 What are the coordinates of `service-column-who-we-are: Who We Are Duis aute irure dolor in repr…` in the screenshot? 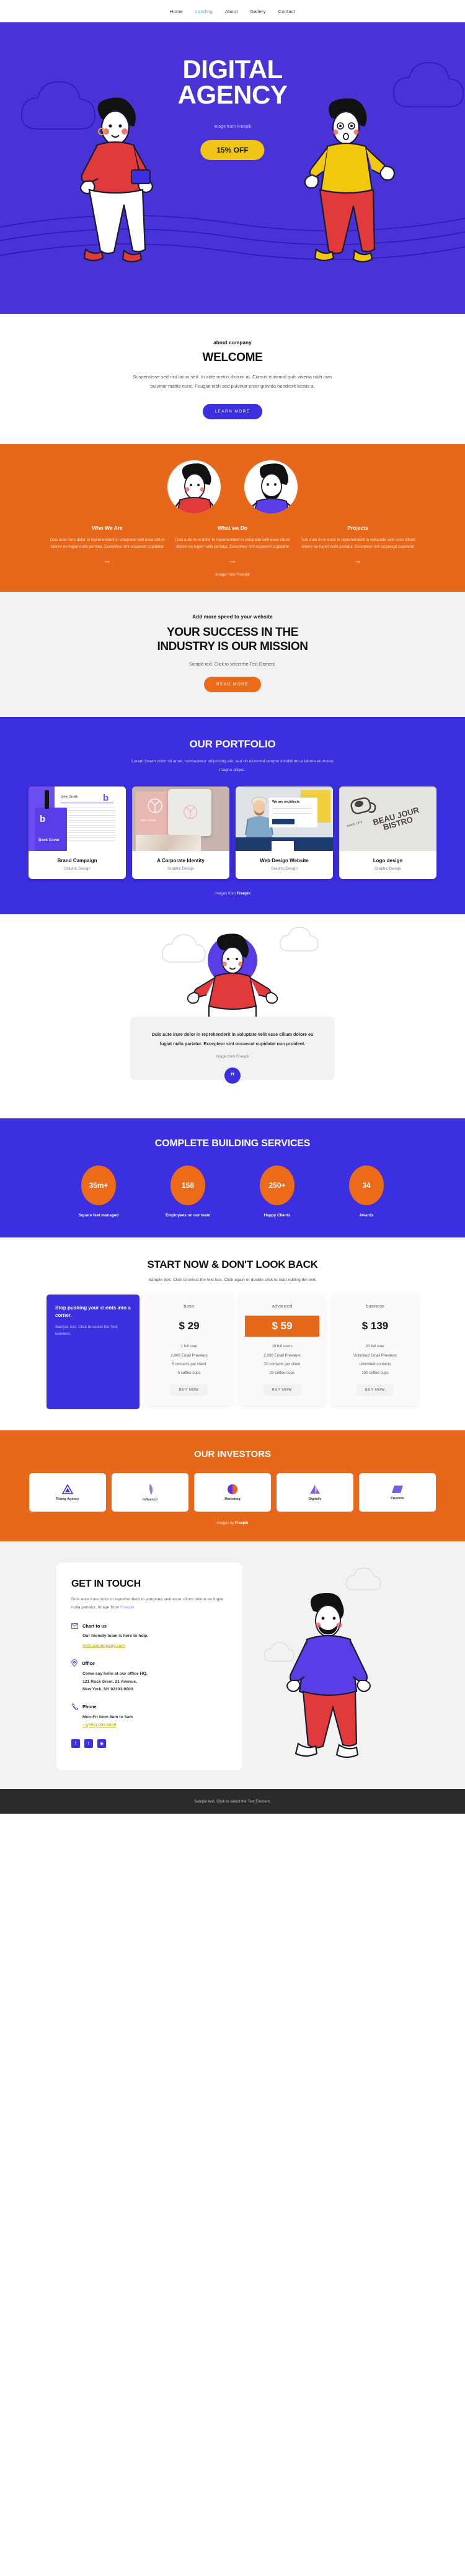 It's located at (107, 546).